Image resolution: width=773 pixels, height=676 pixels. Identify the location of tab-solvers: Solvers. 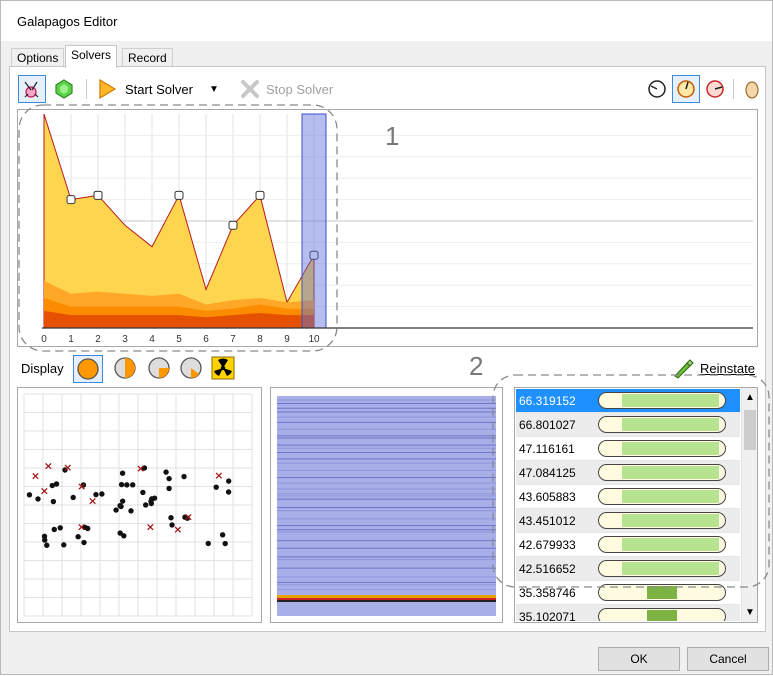
(91, 56).